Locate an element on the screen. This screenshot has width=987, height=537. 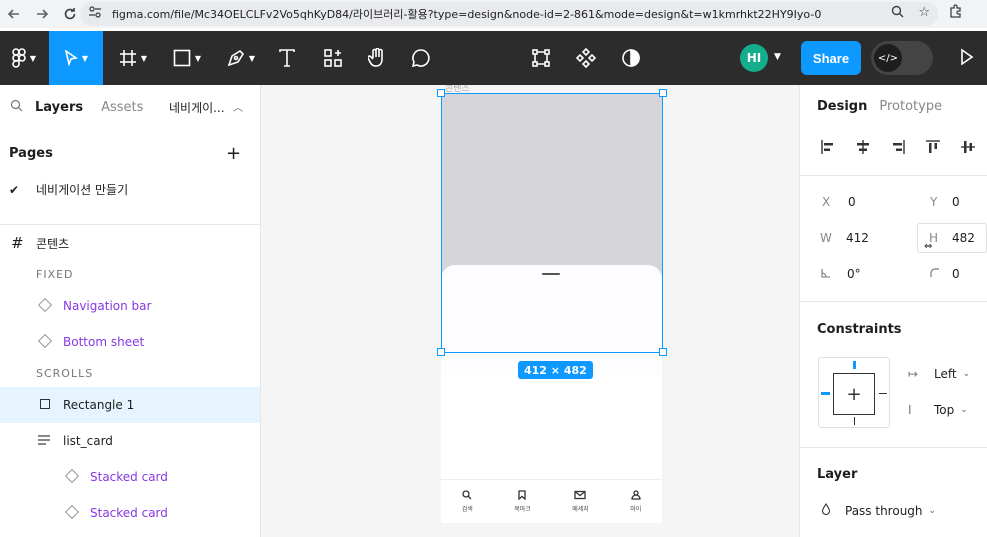
width-field: W 412 is located at coordinates (844, 238).